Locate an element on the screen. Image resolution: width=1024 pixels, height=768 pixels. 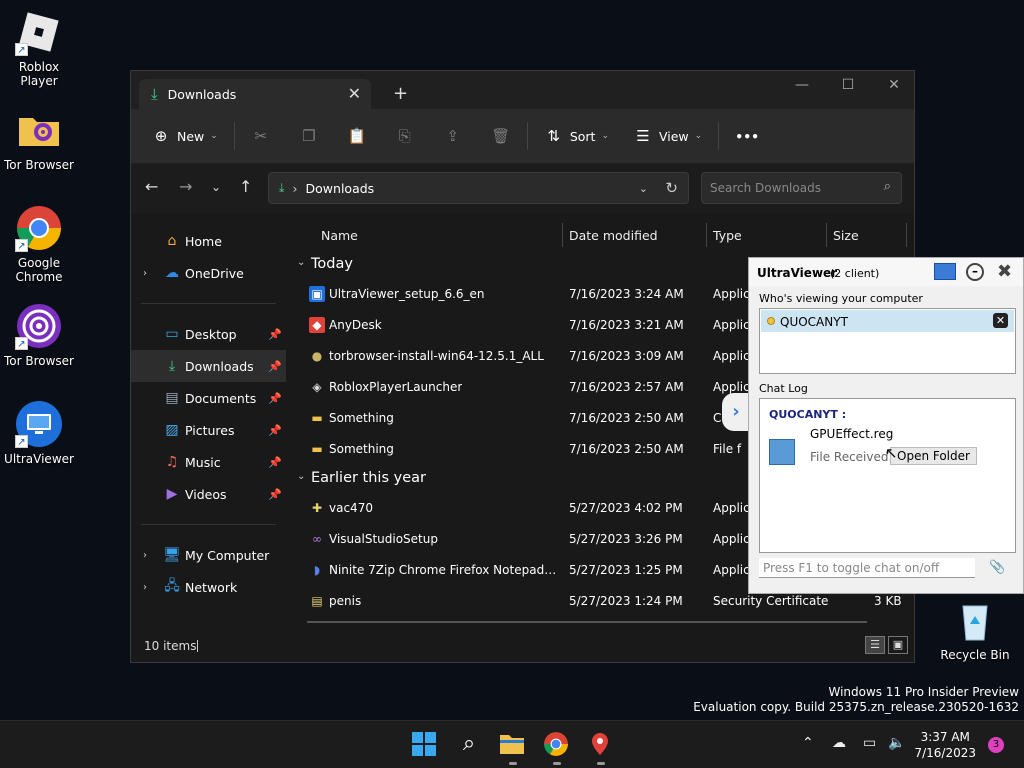
sidebar-item-my-computer: › 🖥 My Computer is located at coordinates (208, 555).